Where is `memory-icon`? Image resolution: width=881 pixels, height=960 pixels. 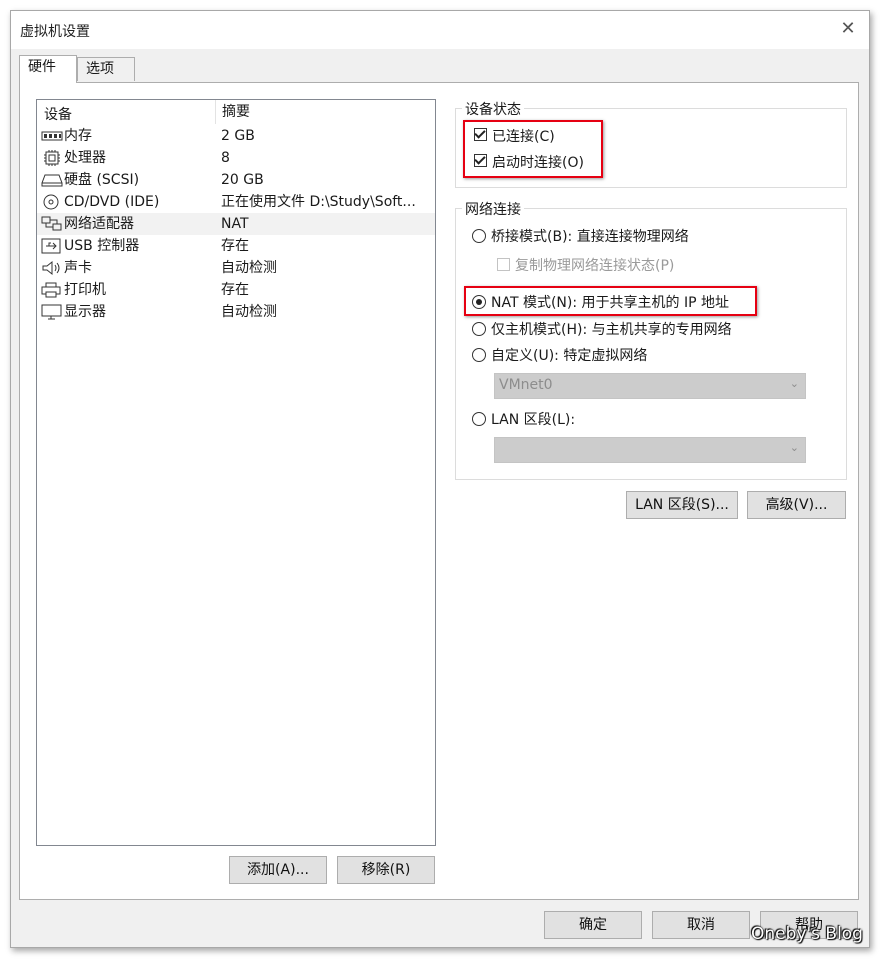 memory-icon is located at coordinates (52, 136).